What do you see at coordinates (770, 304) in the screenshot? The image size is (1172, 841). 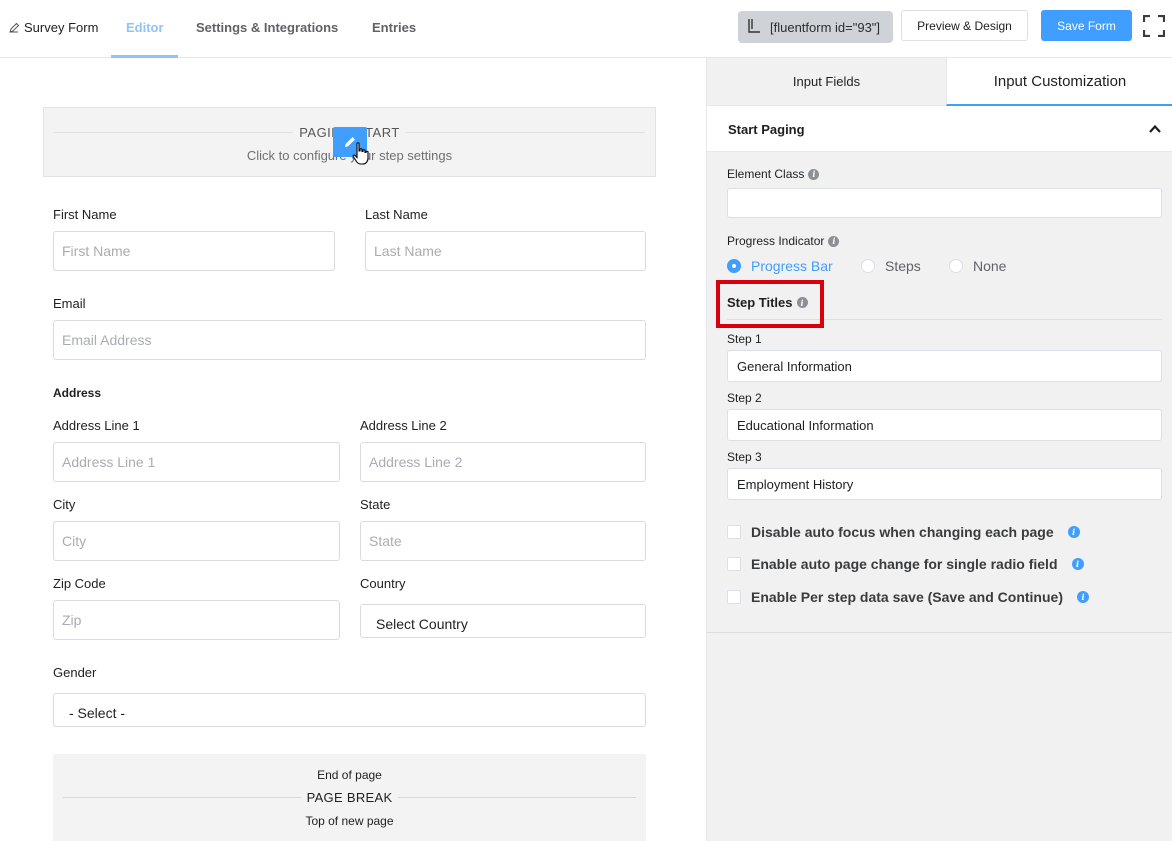 I see `step-titles-highlight-box` at bounding box center [770, 304].